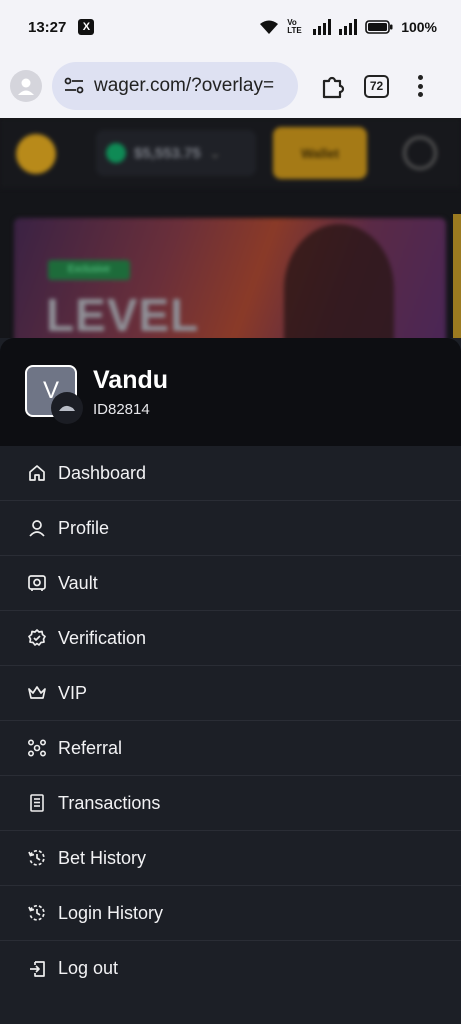 This screenshot has height=1024, width=461. Describe the element at coordinates (376, 86) in the screenshot. I see `tab-switcher-button: 72` at that location.